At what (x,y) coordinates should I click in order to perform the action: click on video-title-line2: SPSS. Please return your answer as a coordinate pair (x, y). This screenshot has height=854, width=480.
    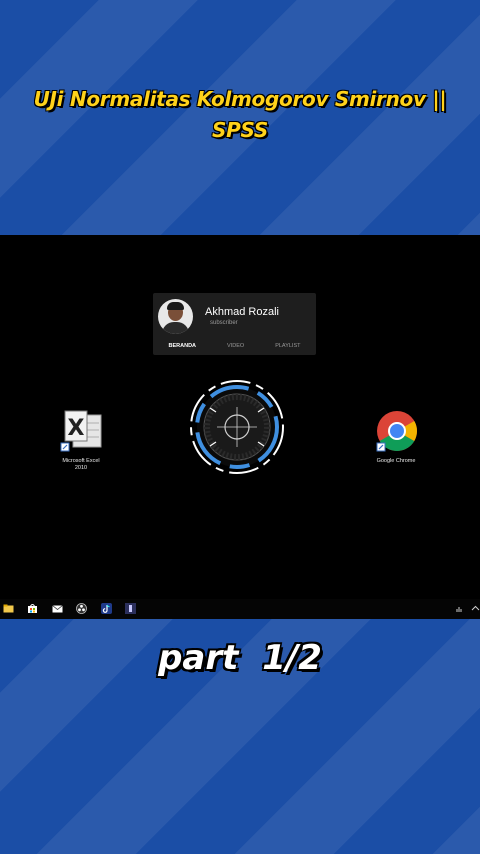
    Looking at the image, I should click on (240, 130).